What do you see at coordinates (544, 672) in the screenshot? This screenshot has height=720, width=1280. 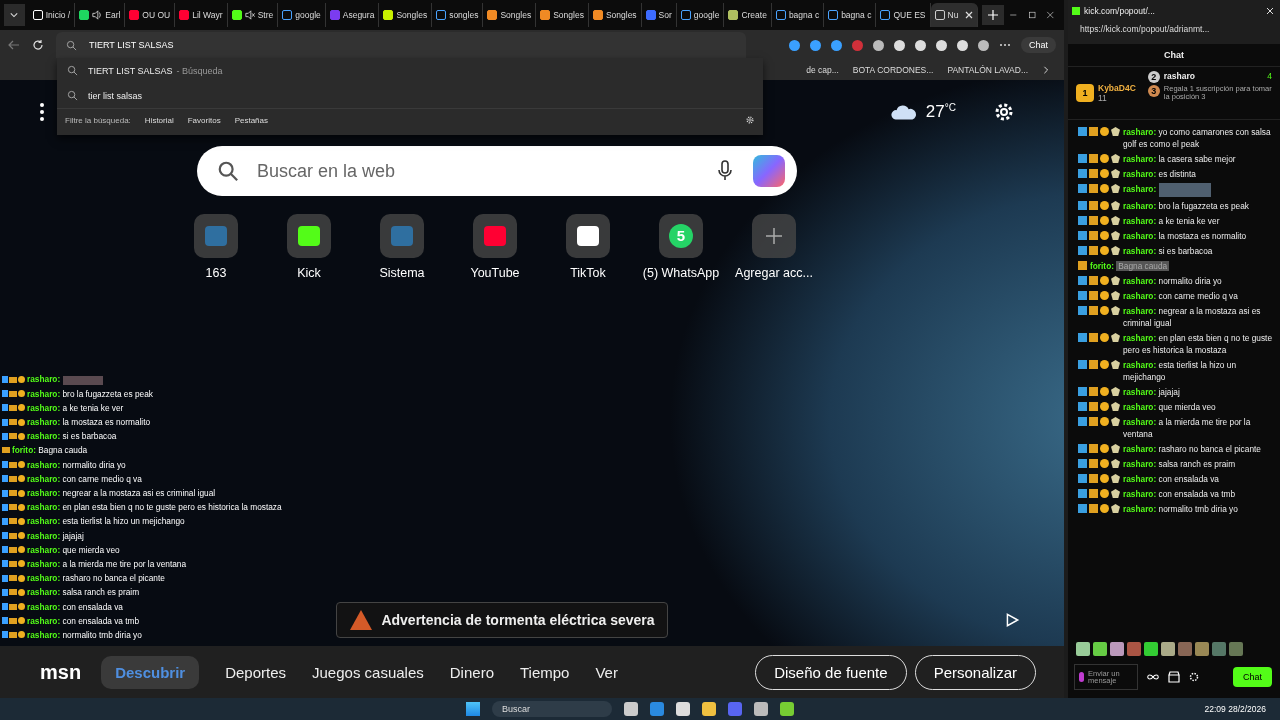 I see `nav-tab: Tiempo` at bounding box center [544, 672].